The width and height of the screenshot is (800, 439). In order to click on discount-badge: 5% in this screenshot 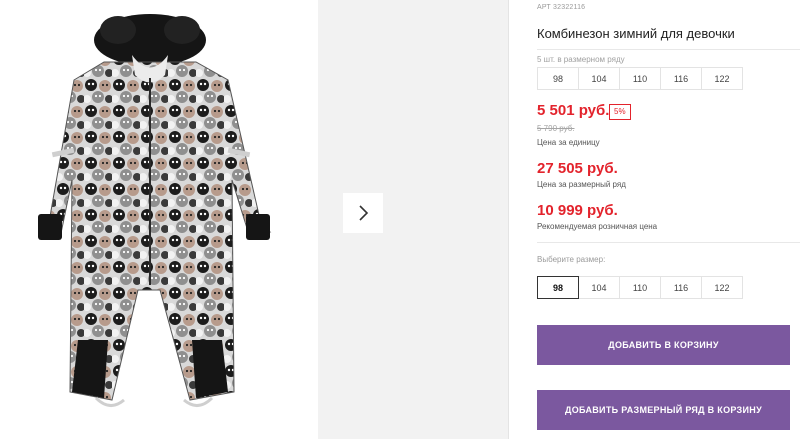, I will do `click(620, 112)`.